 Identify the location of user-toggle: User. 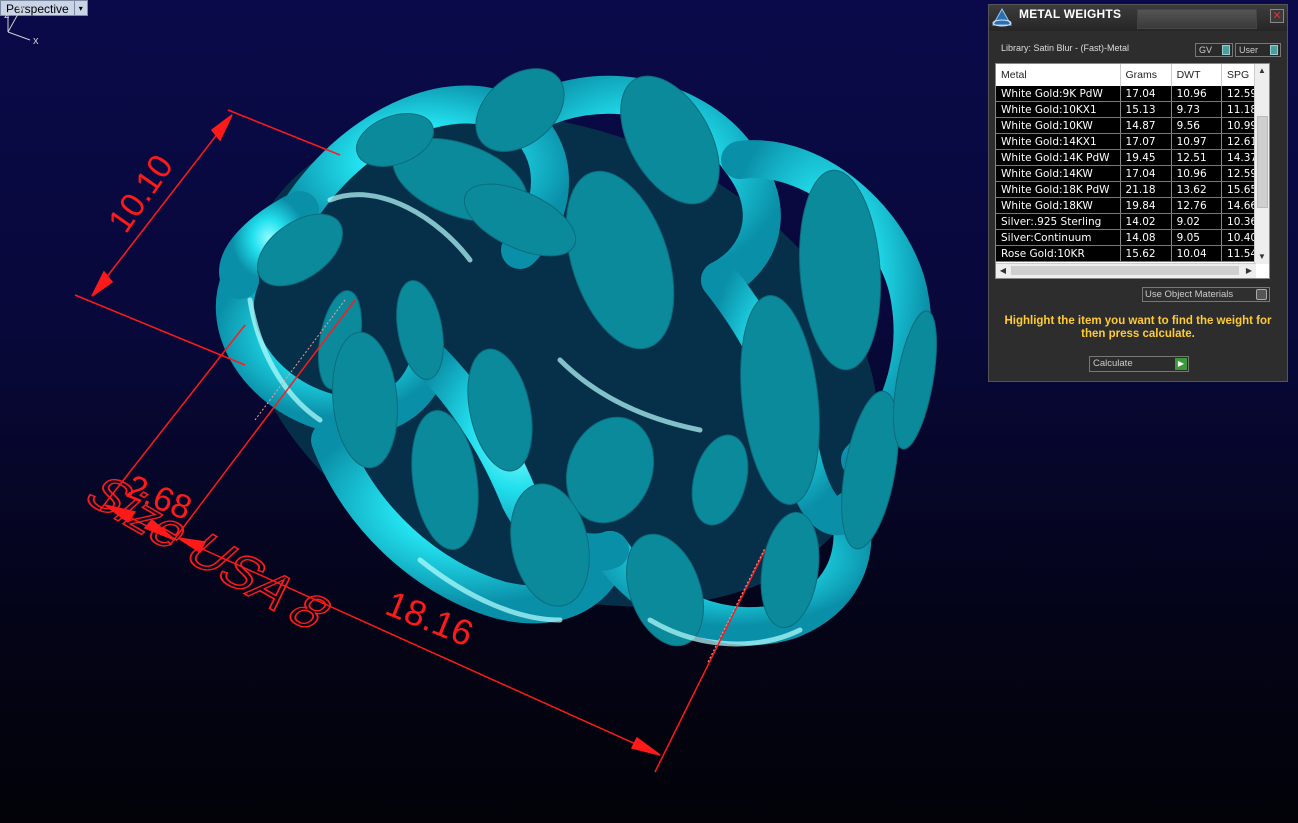
(1258, 50).